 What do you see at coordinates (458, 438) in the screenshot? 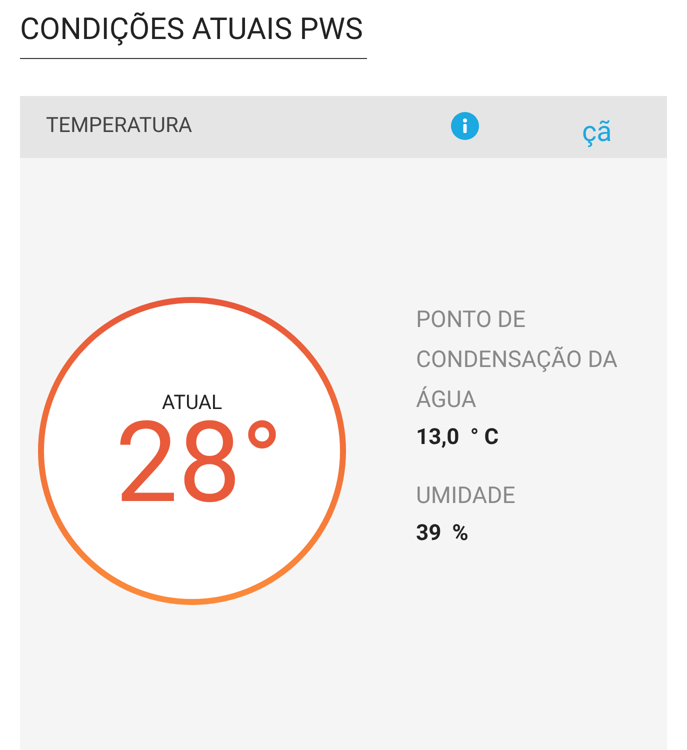
I see `reading-value: 13,0 ° C` at bounding box center [458, 438].